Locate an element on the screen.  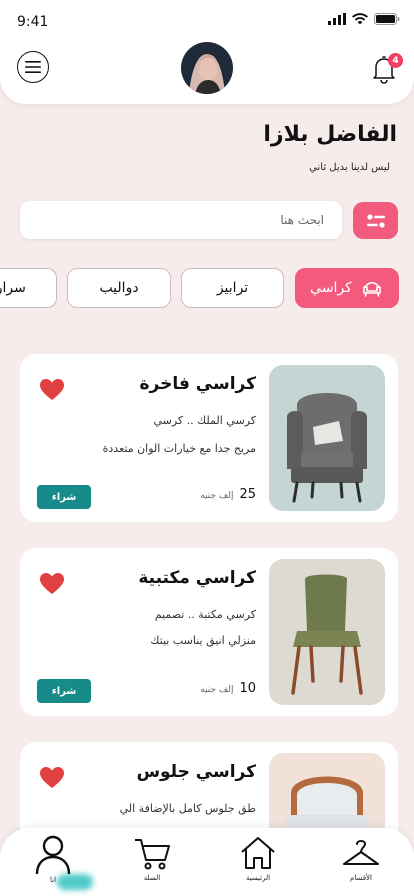
filter-icon is located at coordinates (375, 220).